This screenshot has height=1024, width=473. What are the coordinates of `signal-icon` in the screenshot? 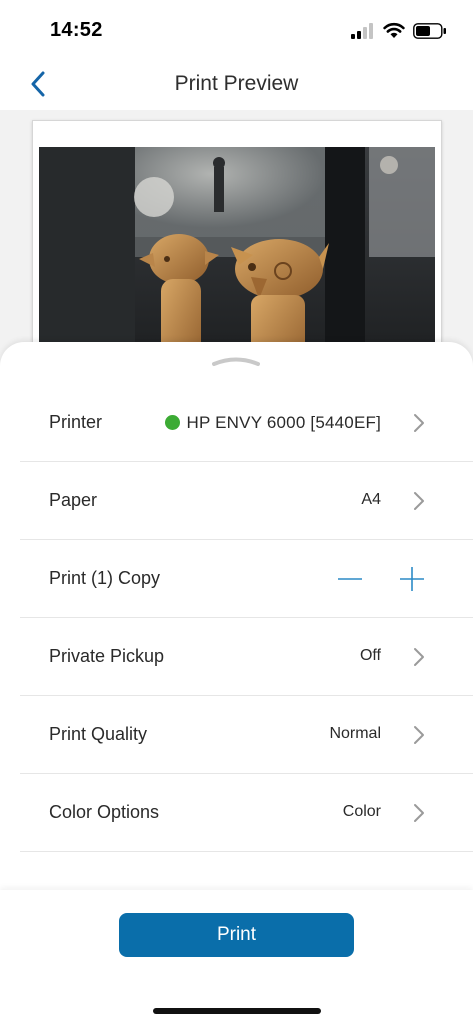 It's located at (362, 31).